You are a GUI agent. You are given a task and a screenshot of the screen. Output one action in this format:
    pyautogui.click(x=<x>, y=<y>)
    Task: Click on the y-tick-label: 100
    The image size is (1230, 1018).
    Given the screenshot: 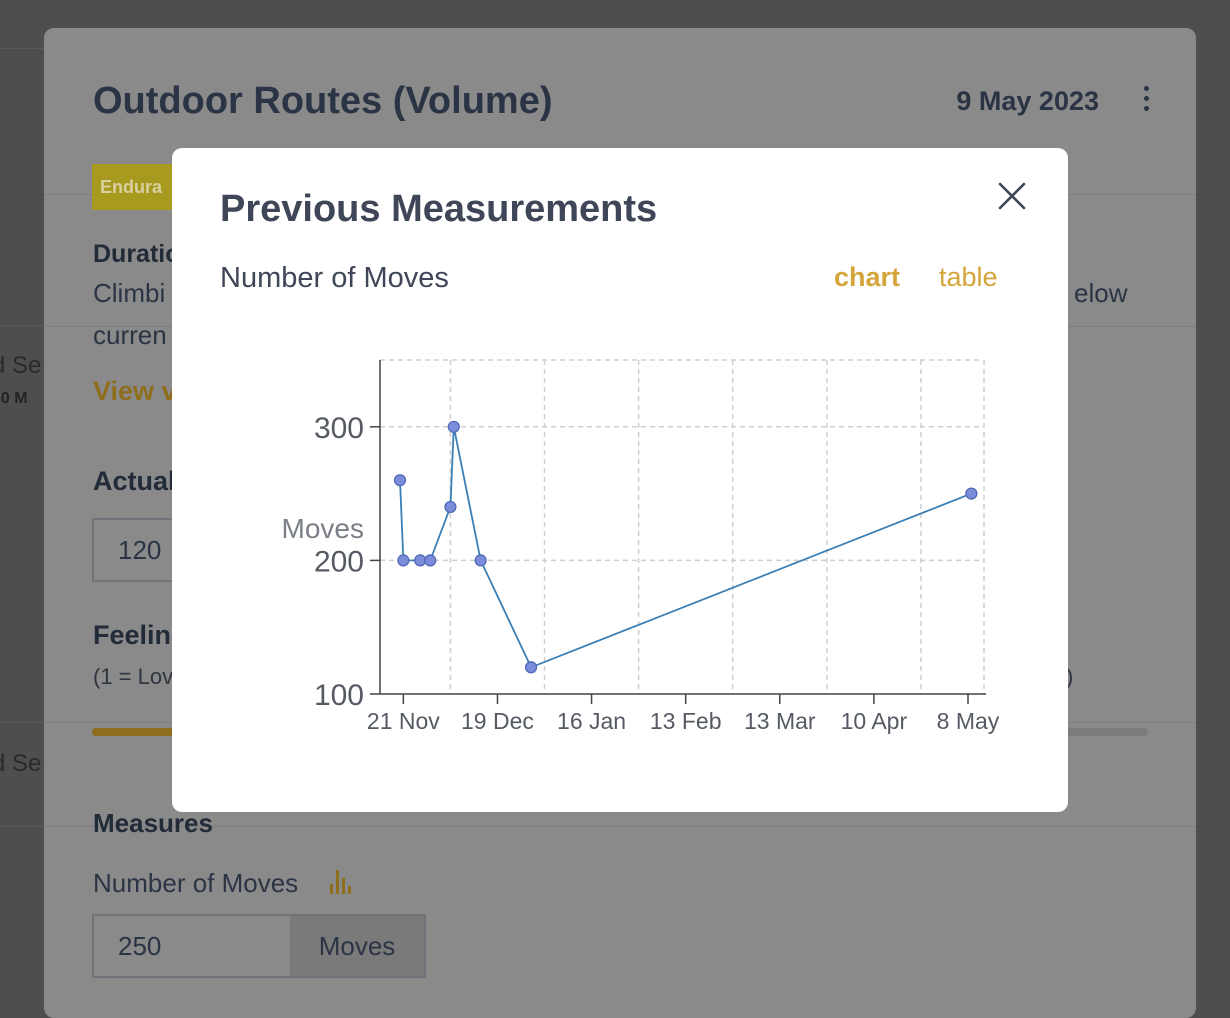 What is the action you would take?
    pyautogui.click(x=339, y=695)
    